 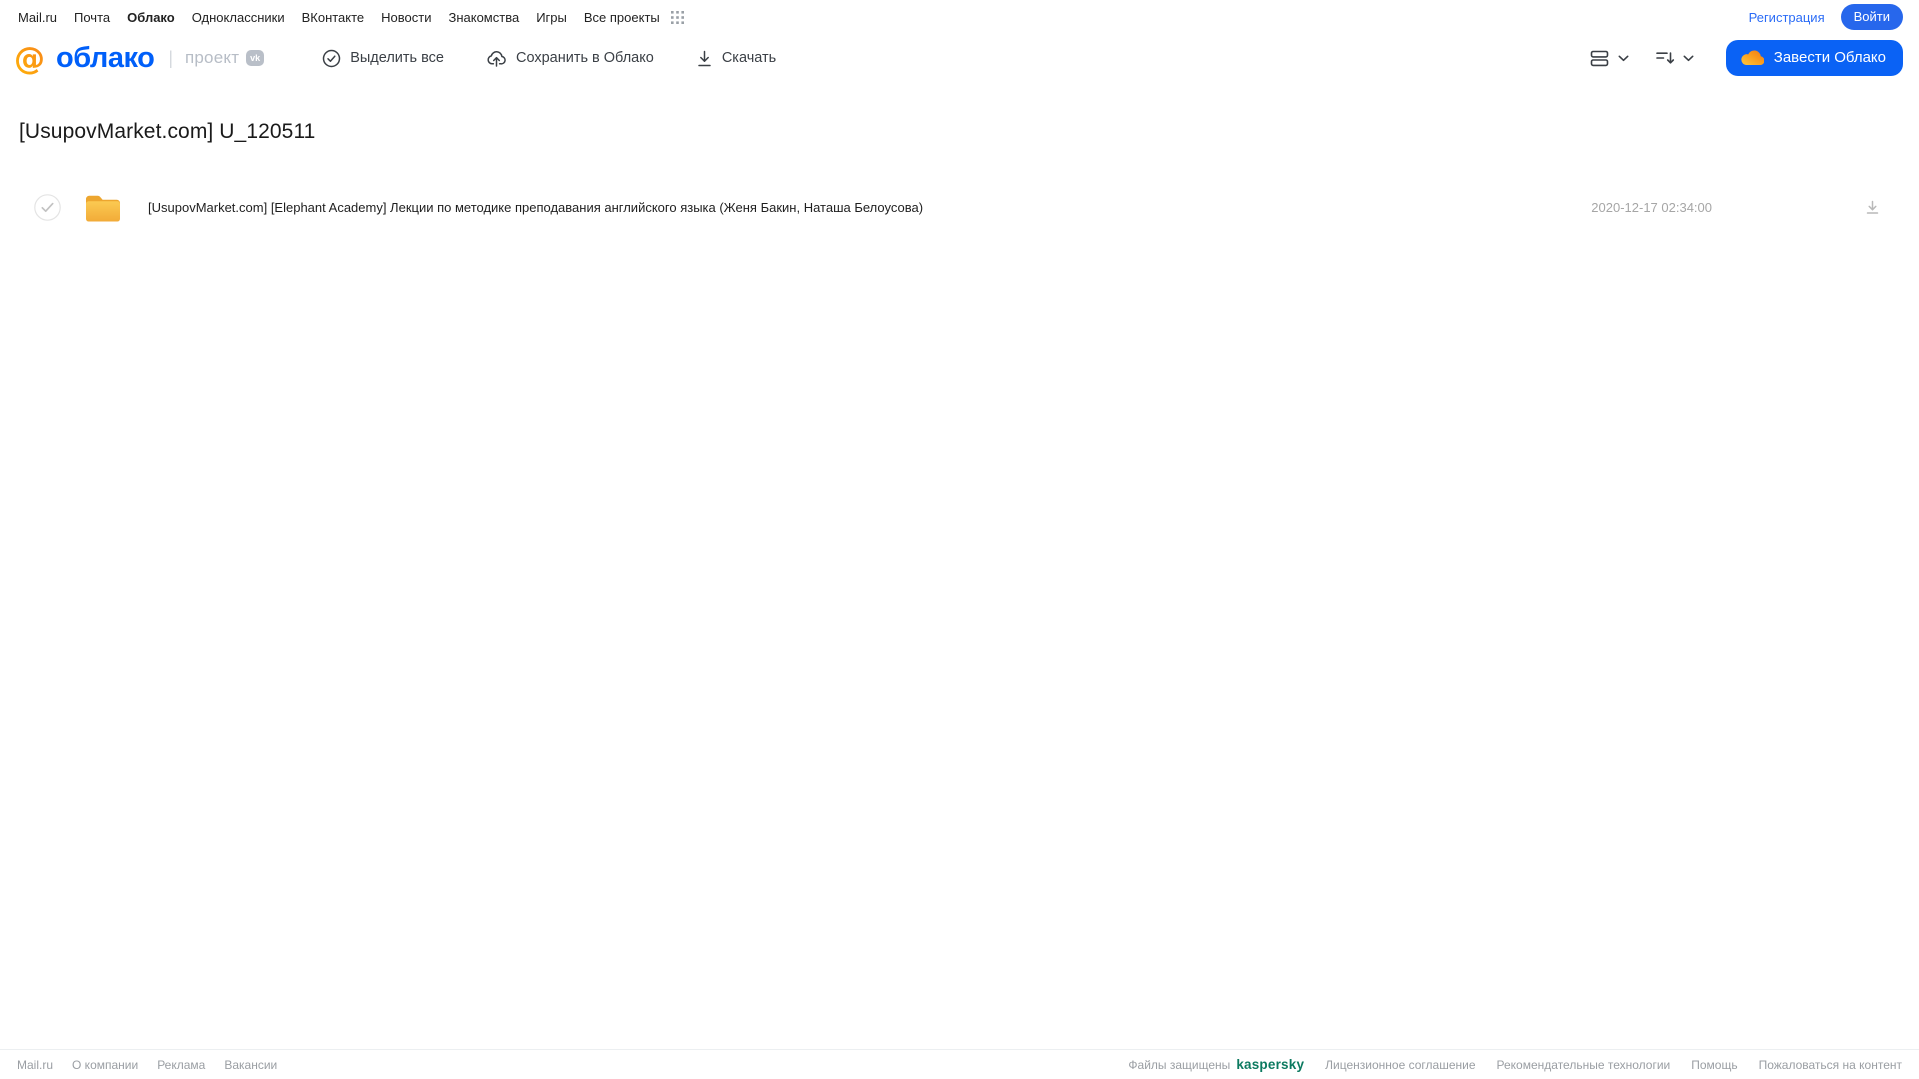 What do you see at coordinates (1830, 1065) in the screenshot?
I see `footer-link-report: Пожаловаться на контент` at bounding box center [1830, 1065].